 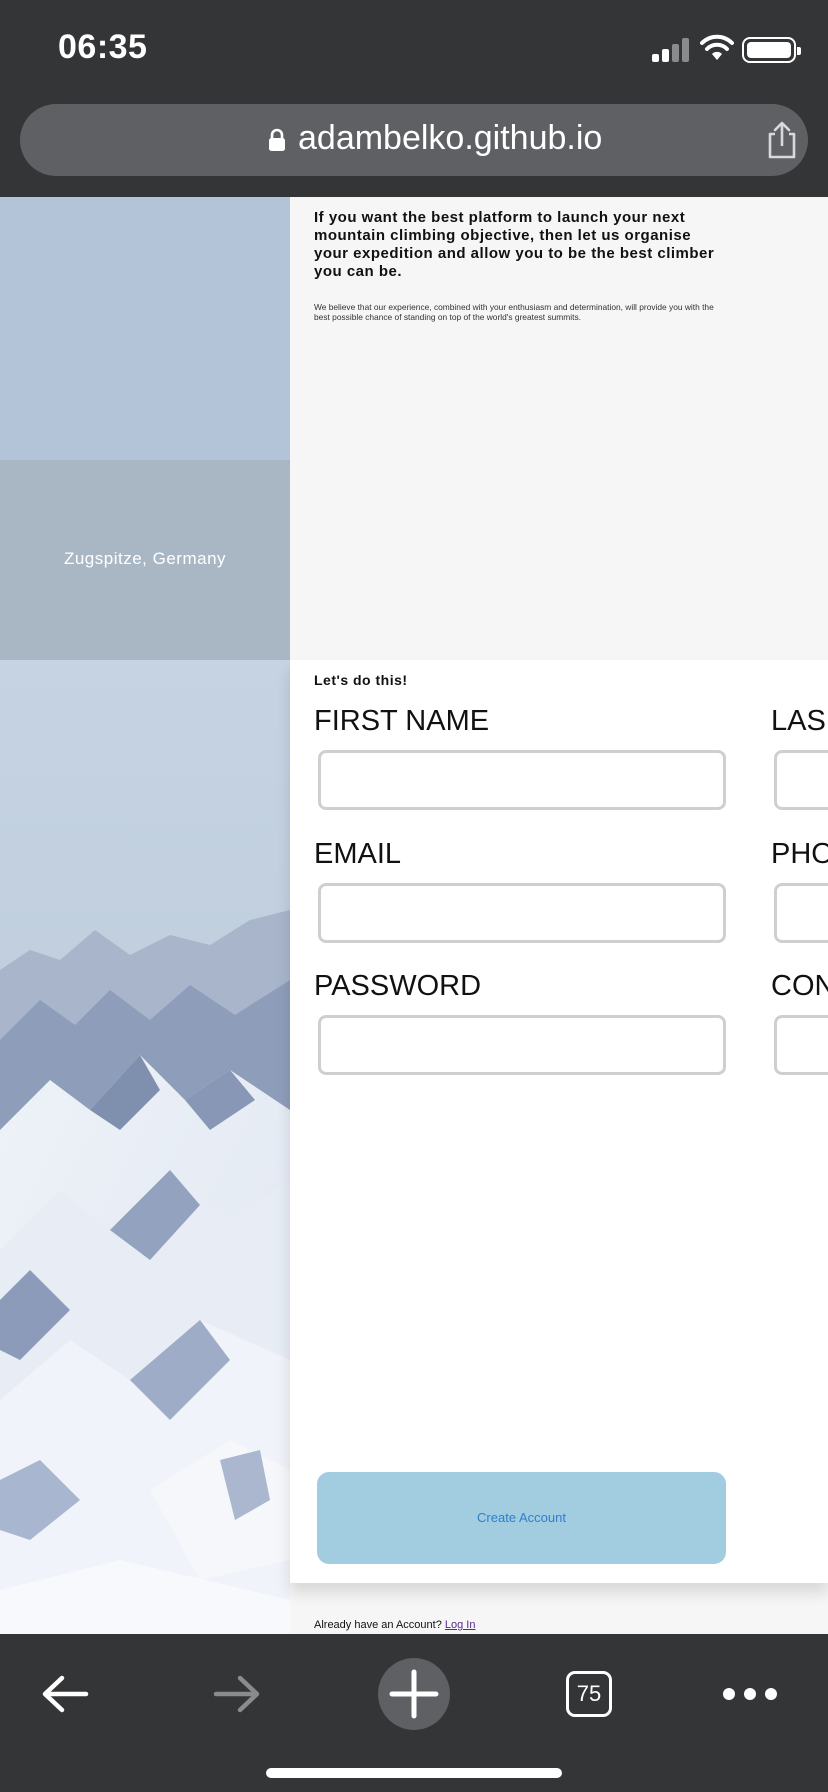 What do you see at coordinates (589, 1694) in the screenshot?
I see `tabs-icon: 75` at bounding box center [589, 1694].